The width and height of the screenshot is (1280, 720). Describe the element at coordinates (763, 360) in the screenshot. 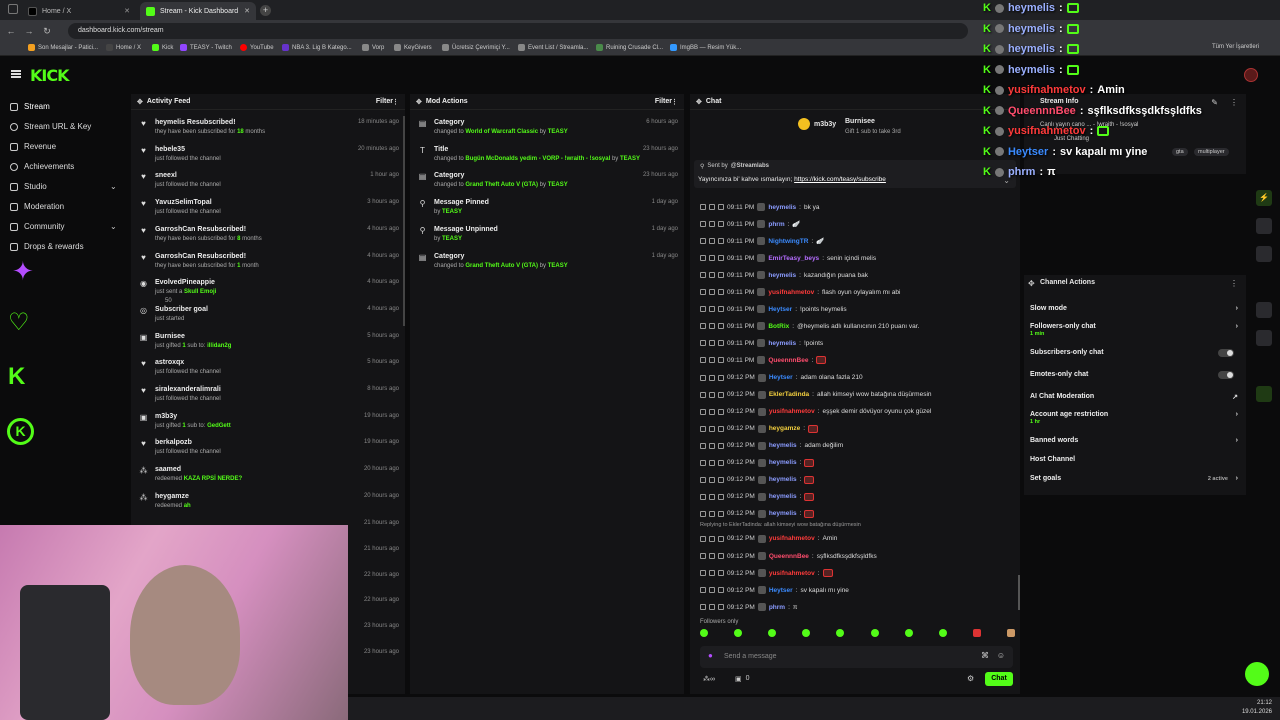

I see `chat-message: 09:11 PM QueennnBee:` at that location.